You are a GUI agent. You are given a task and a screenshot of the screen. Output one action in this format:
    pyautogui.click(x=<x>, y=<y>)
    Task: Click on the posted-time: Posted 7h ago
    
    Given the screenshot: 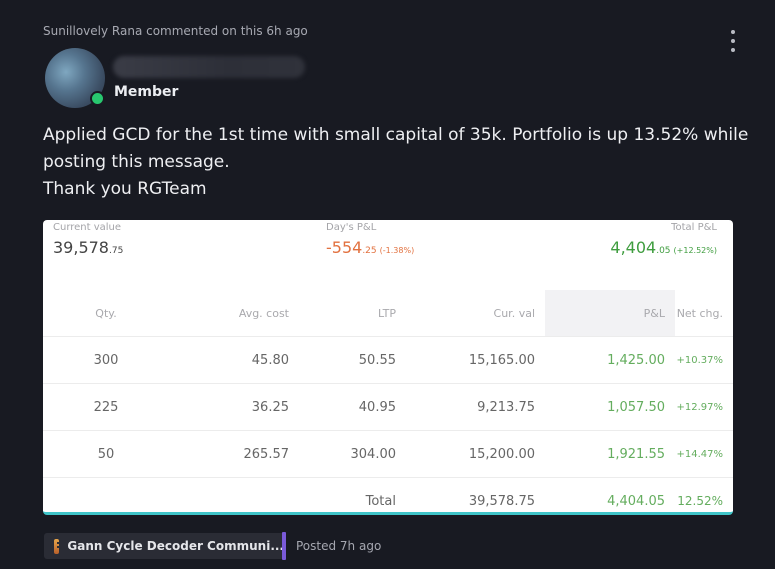 What is the action you would take?
    pyautogui.click(x=339, y=546)
    